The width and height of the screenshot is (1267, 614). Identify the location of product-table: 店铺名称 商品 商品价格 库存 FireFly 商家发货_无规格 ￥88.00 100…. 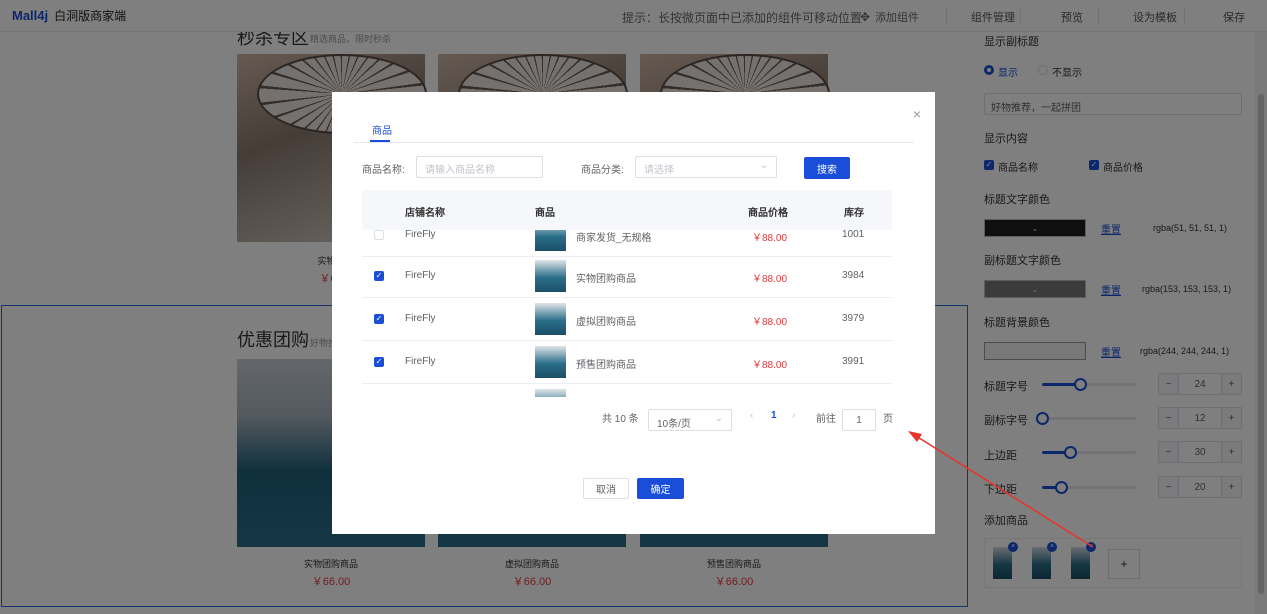
(627, 293).